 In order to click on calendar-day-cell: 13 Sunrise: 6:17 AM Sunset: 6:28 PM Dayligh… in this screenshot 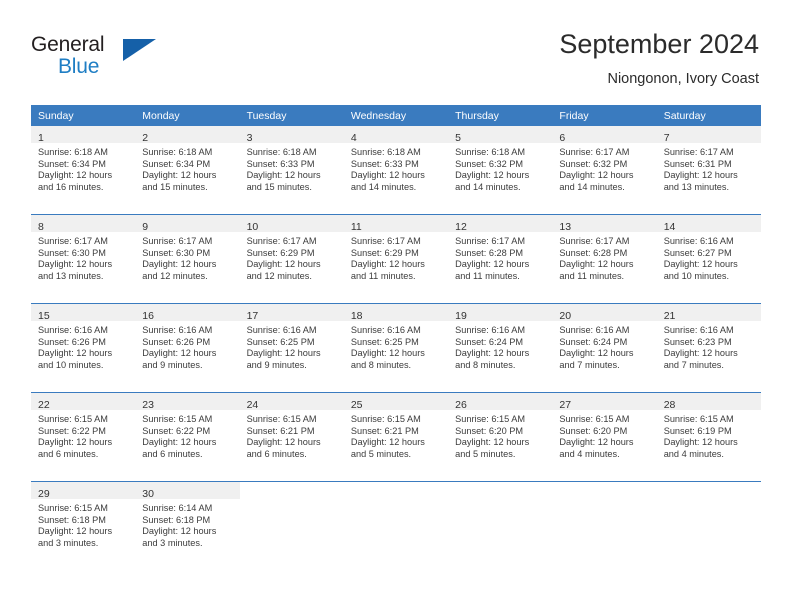, I will do `click(604, 259)`.